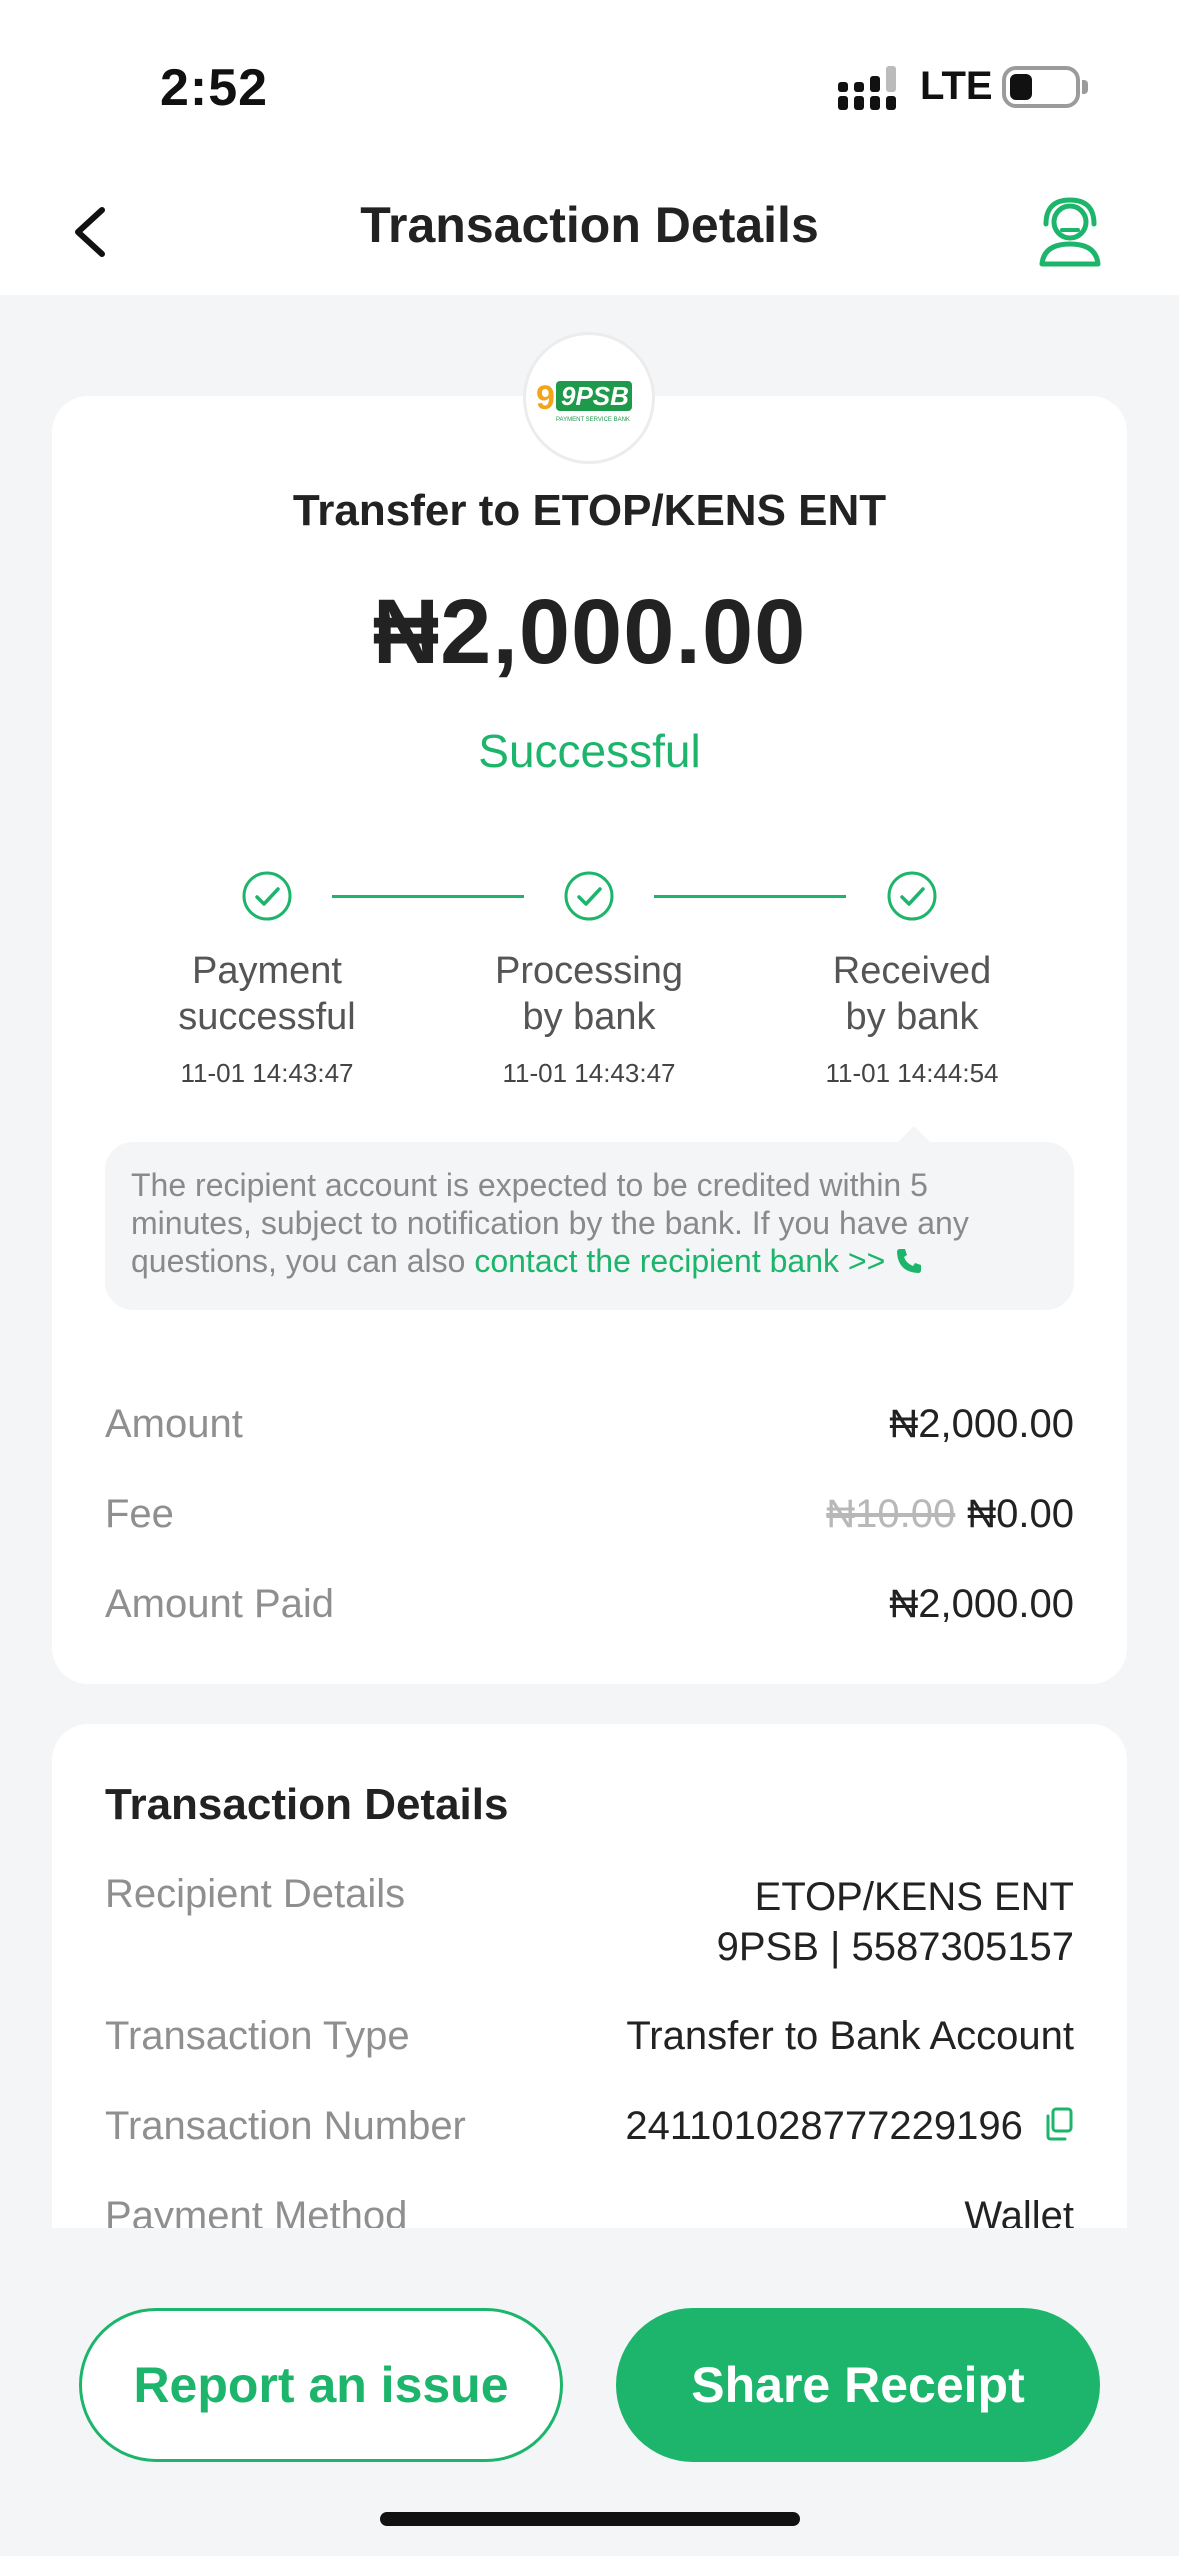  What do you see at coordinates (220, 1604) in the screenshot?
I see `amount-paid-label: Amount Paid` at bounding box center [220, 1604].